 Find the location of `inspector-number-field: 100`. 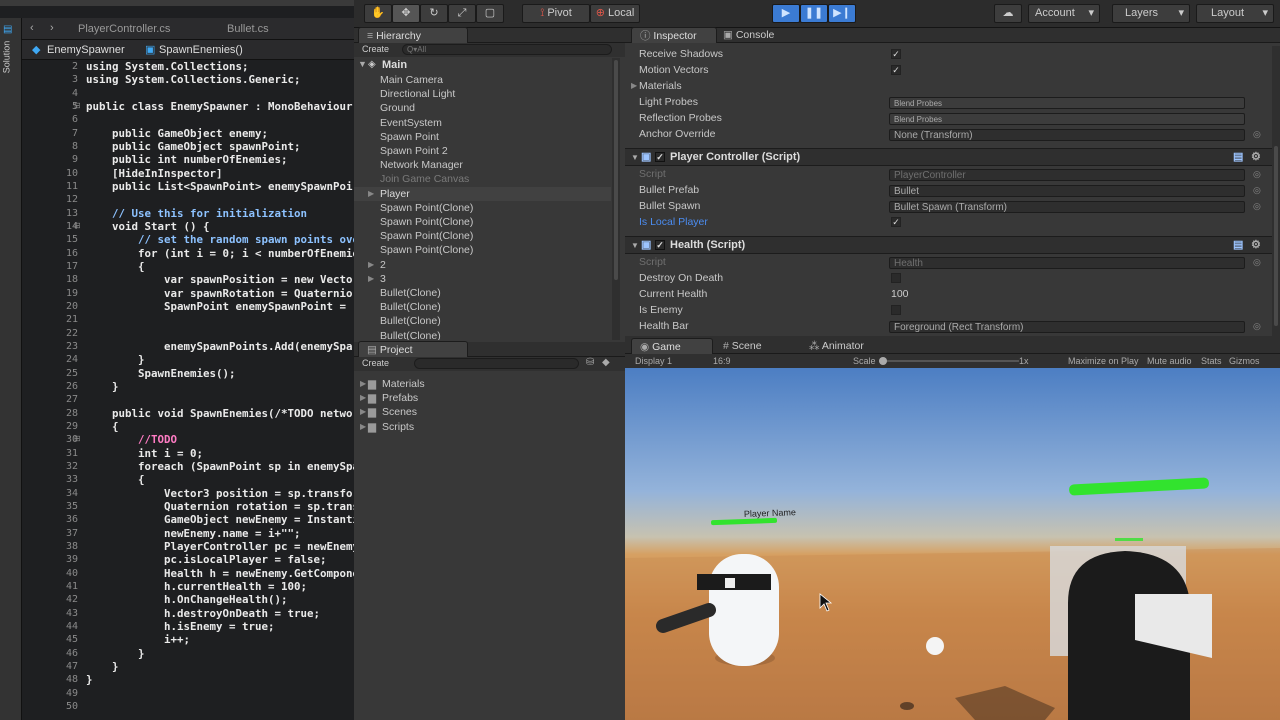

inspector-number-field: 100 is located at coordinates (900, 294).